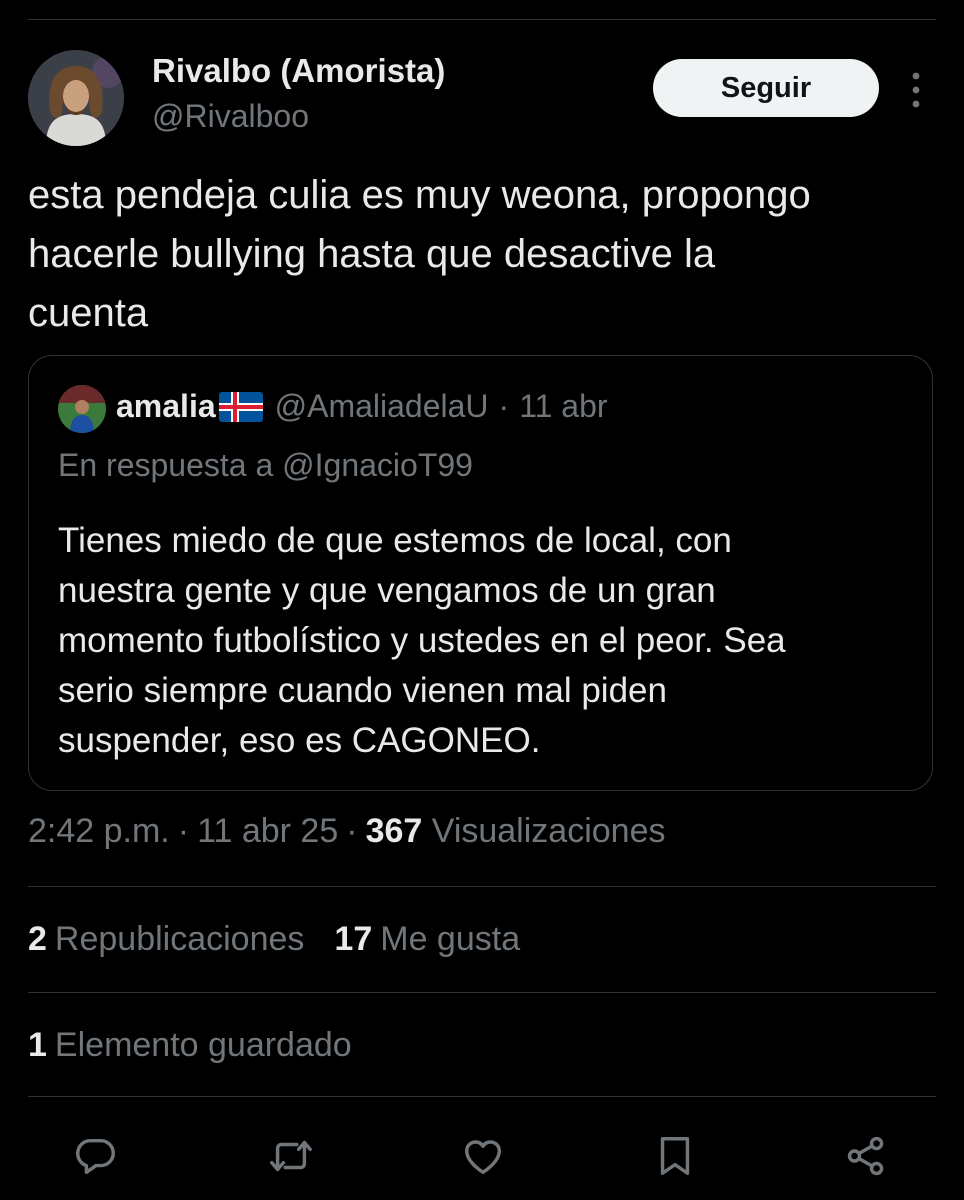 This screenshot has width=964, height=1200. I want to click on reposts-stat: 2 Republicaciones, so click(166, 939).